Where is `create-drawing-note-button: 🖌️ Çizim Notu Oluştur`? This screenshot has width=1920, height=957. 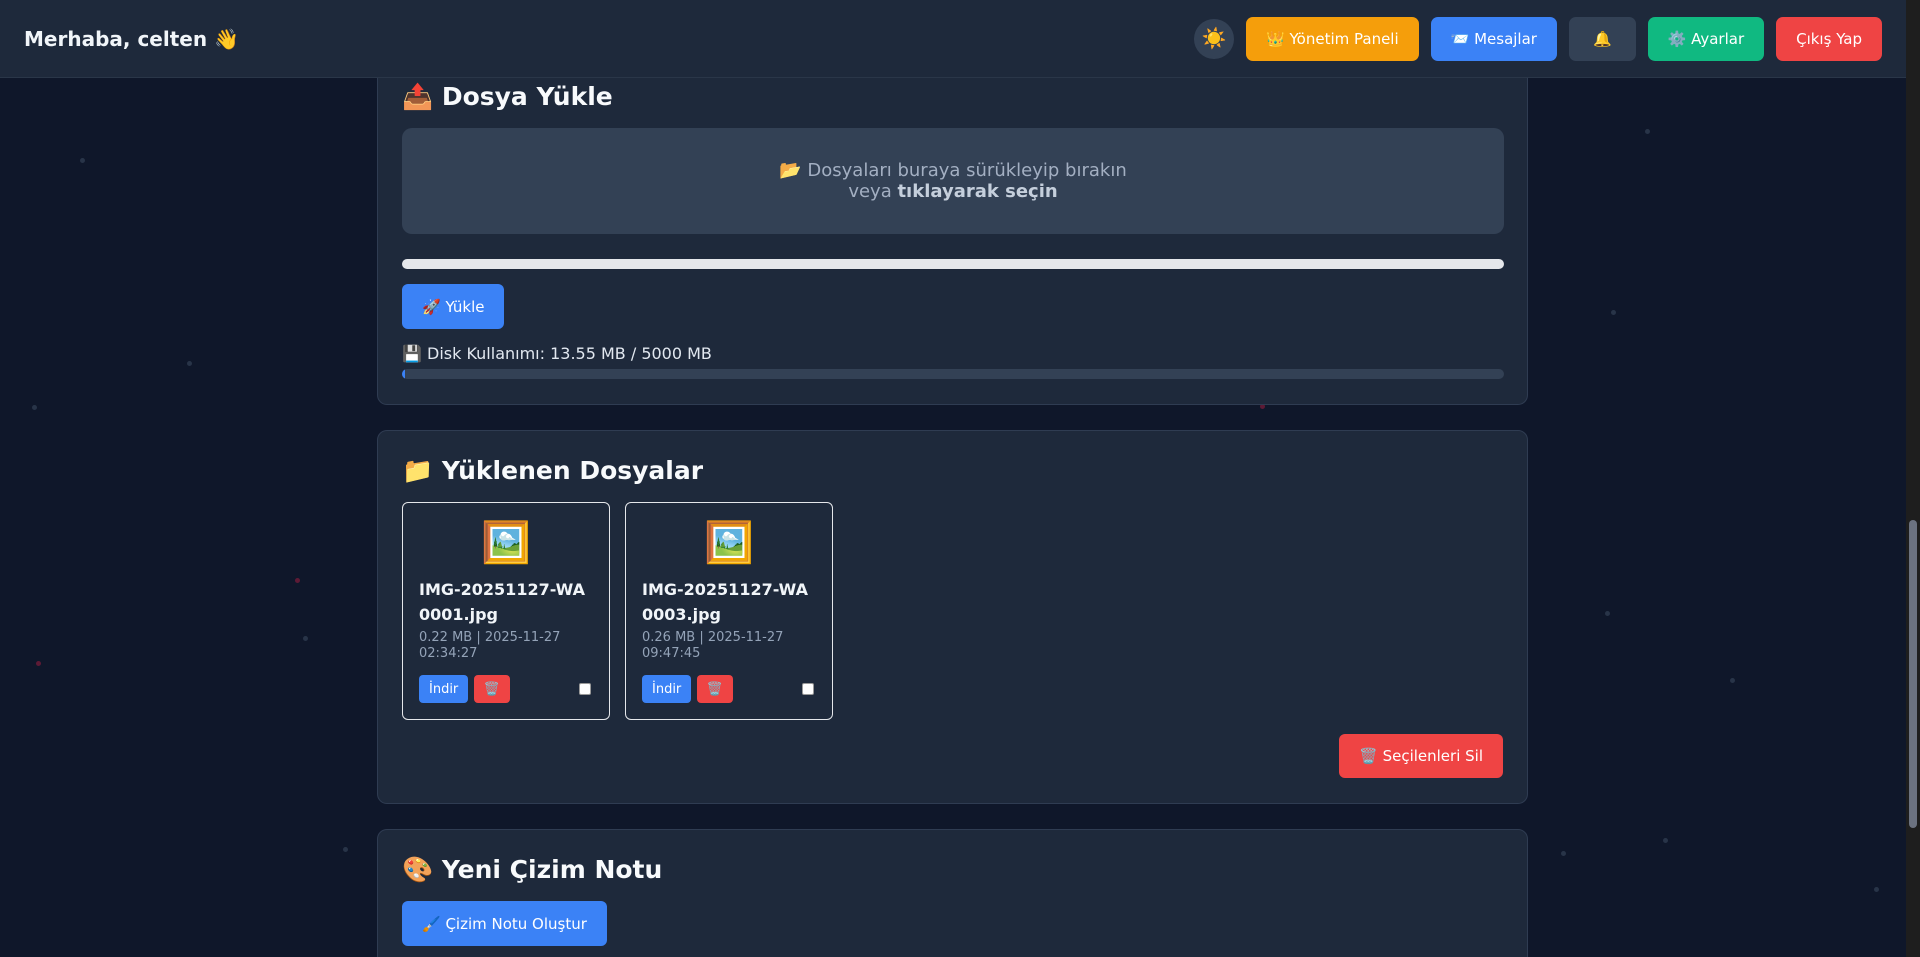
create-drawing-note-button: 🖌️ Çizim Notu Oluştur is located at coordinates (504, 923).